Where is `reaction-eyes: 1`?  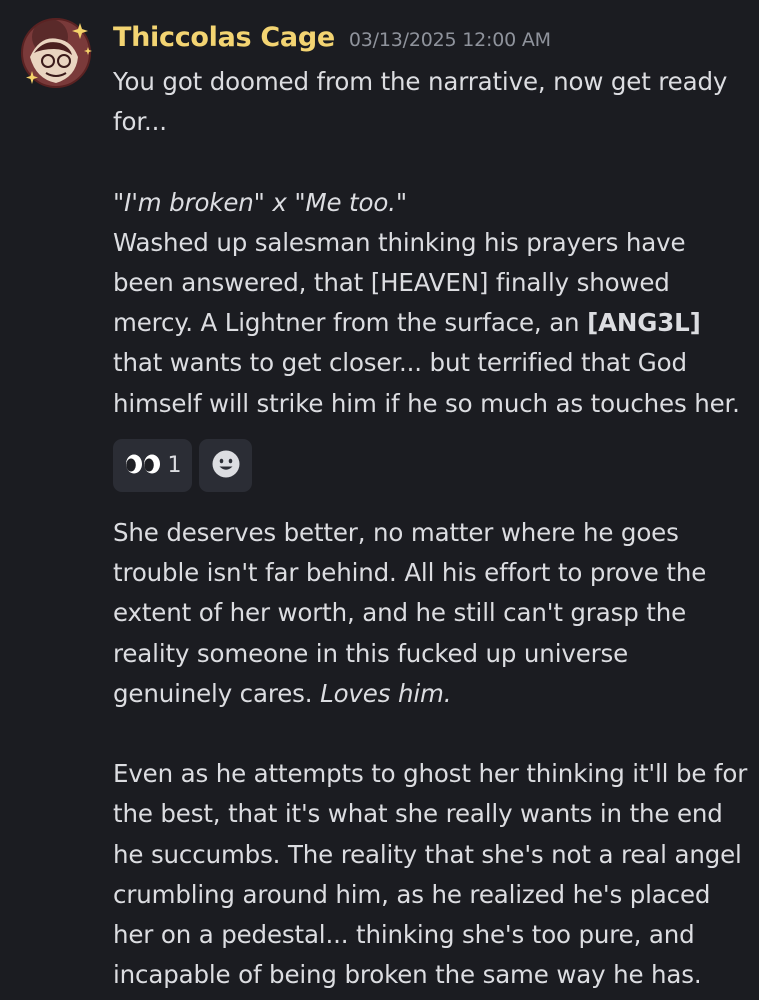
reaction-eyes: 1 is located at coordinates (152, 465).